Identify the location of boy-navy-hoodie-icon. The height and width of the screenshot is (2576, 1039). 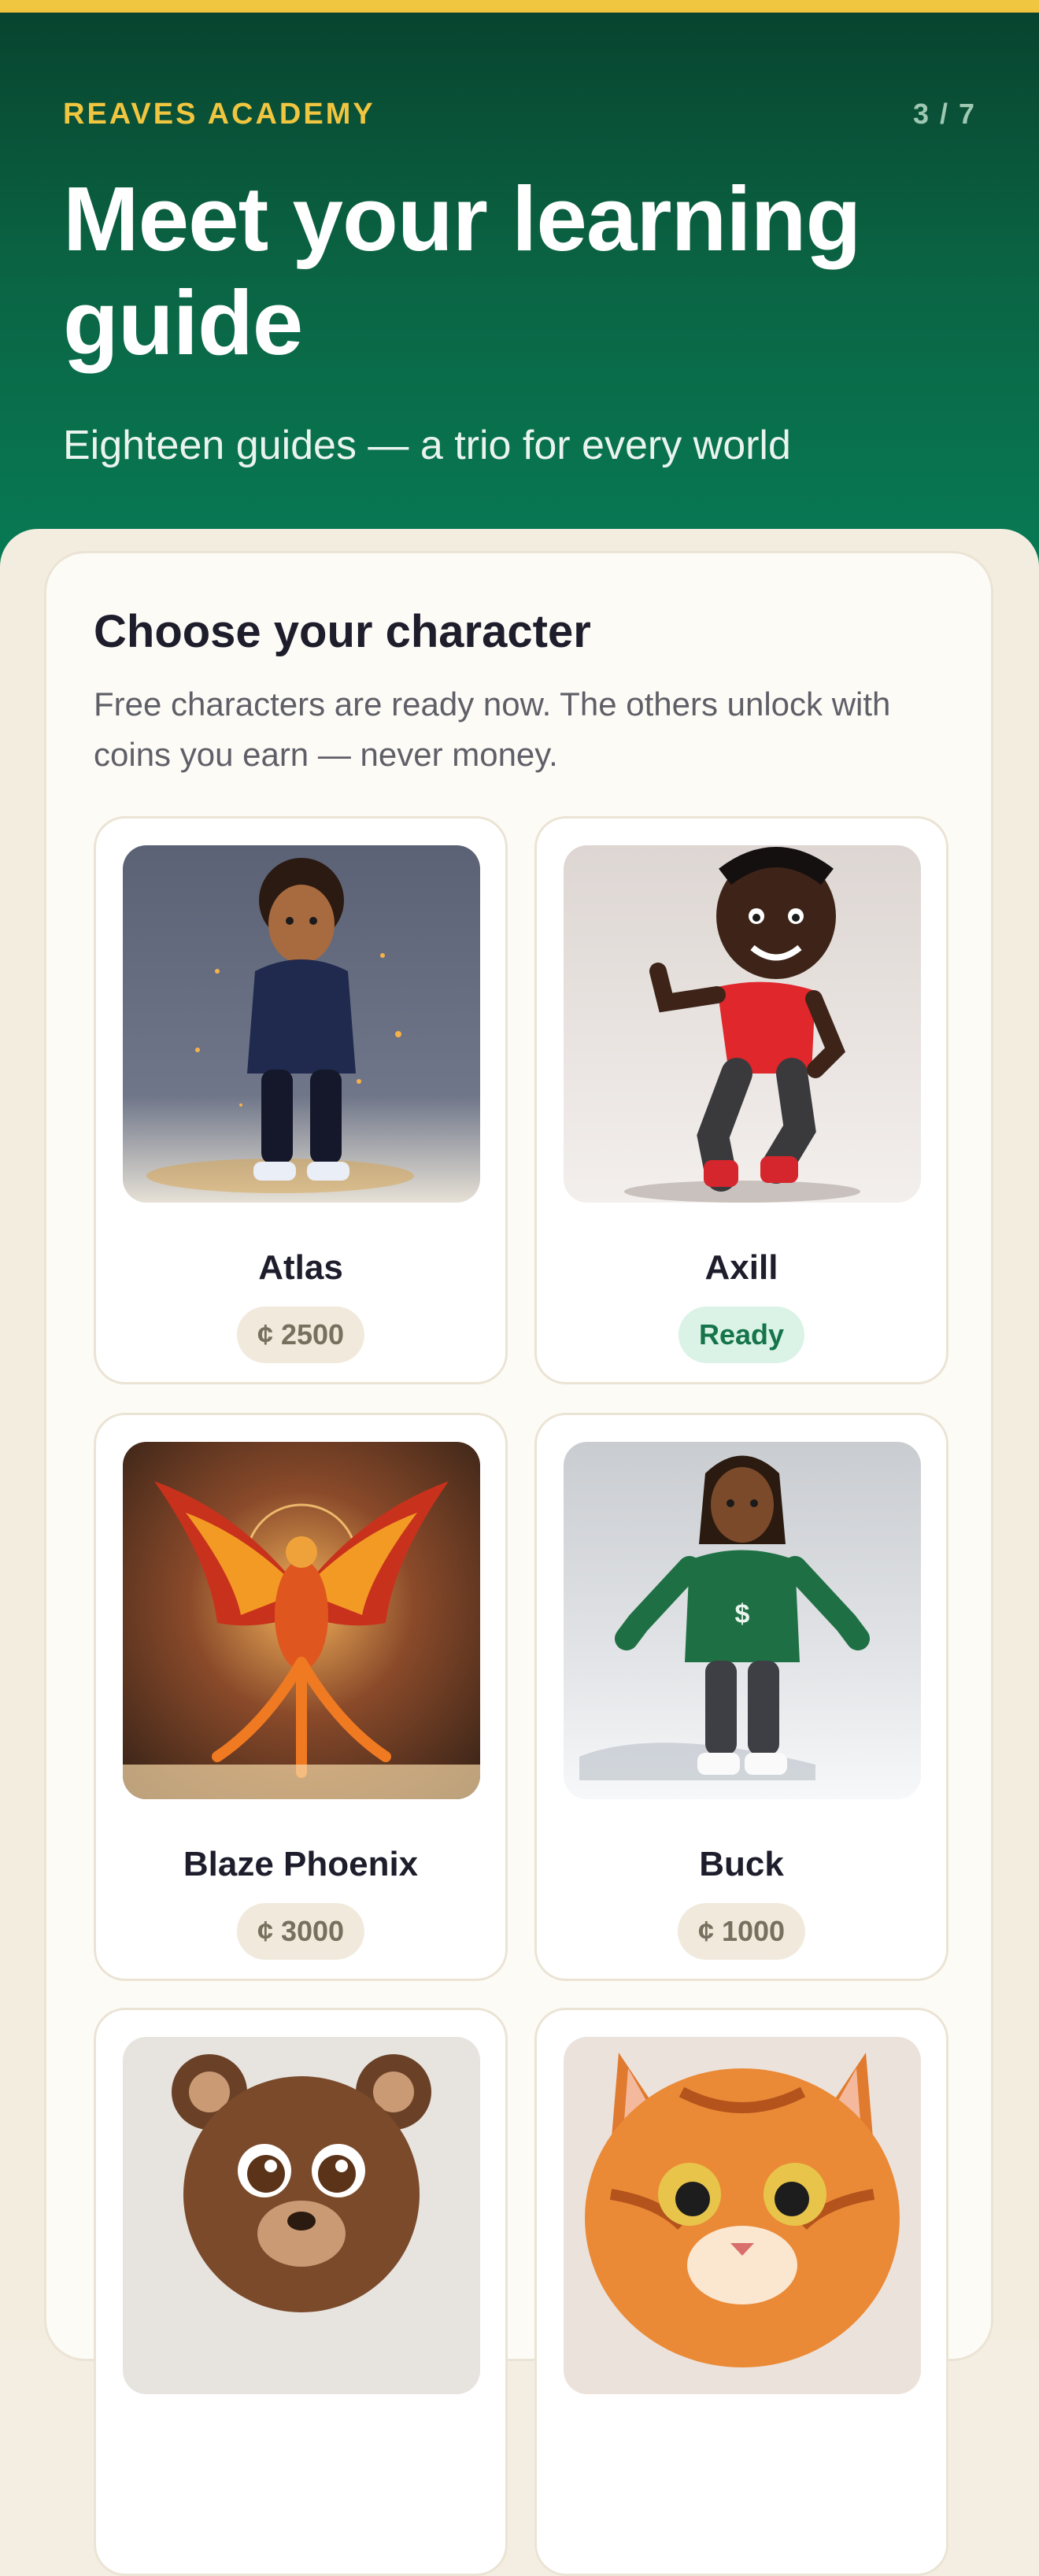
(301, 1024).